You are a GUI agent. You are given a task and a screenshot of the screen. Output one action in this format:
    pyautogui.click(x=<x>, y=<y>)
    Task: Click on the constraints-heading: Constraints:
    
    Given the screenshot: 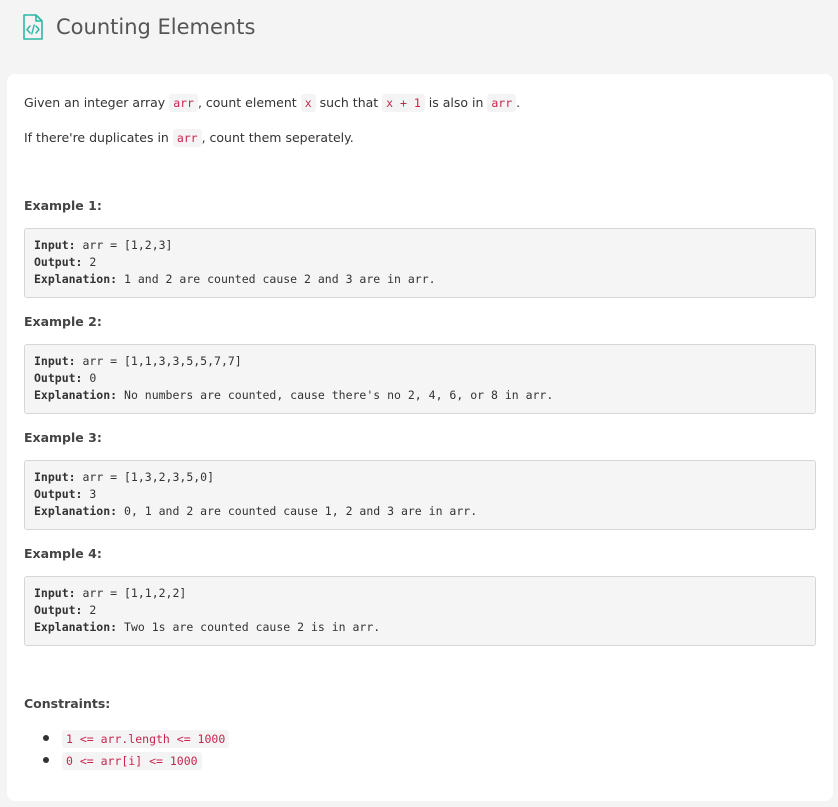 What is the action you would take?
    pyautogui.click(x=67, y=703)
    